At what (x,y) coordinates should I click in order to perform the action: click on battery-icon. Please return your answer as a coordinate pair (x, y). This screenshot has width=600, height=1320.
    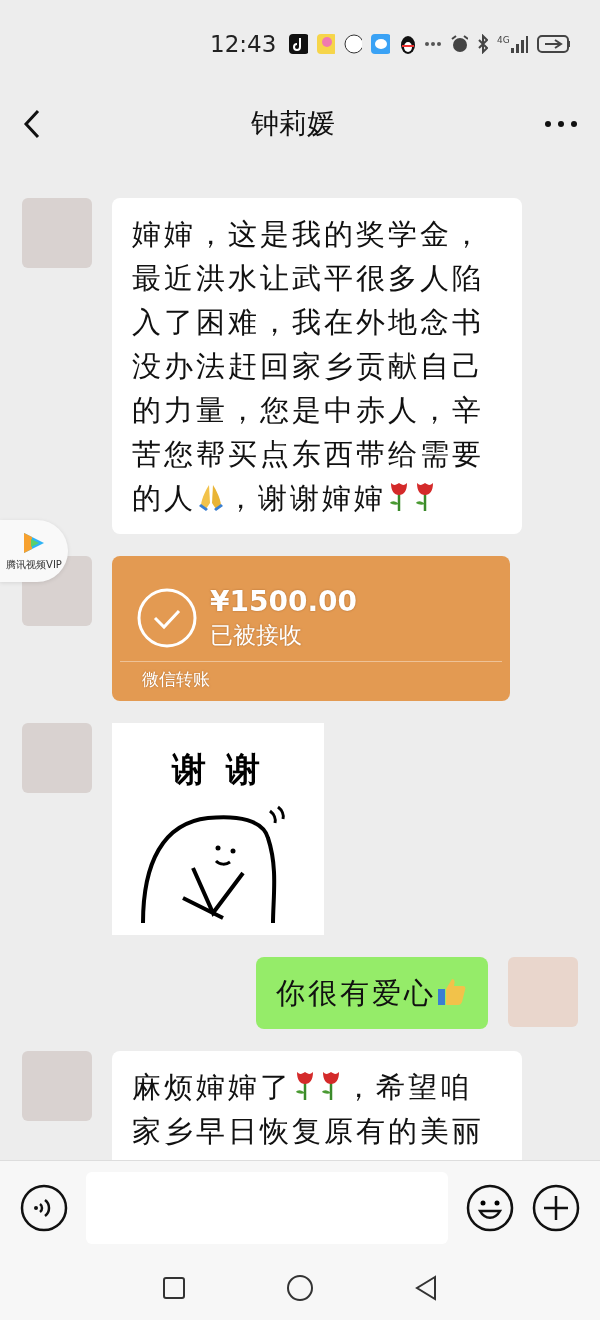
    Looking at the image, I should click on (554, 44).